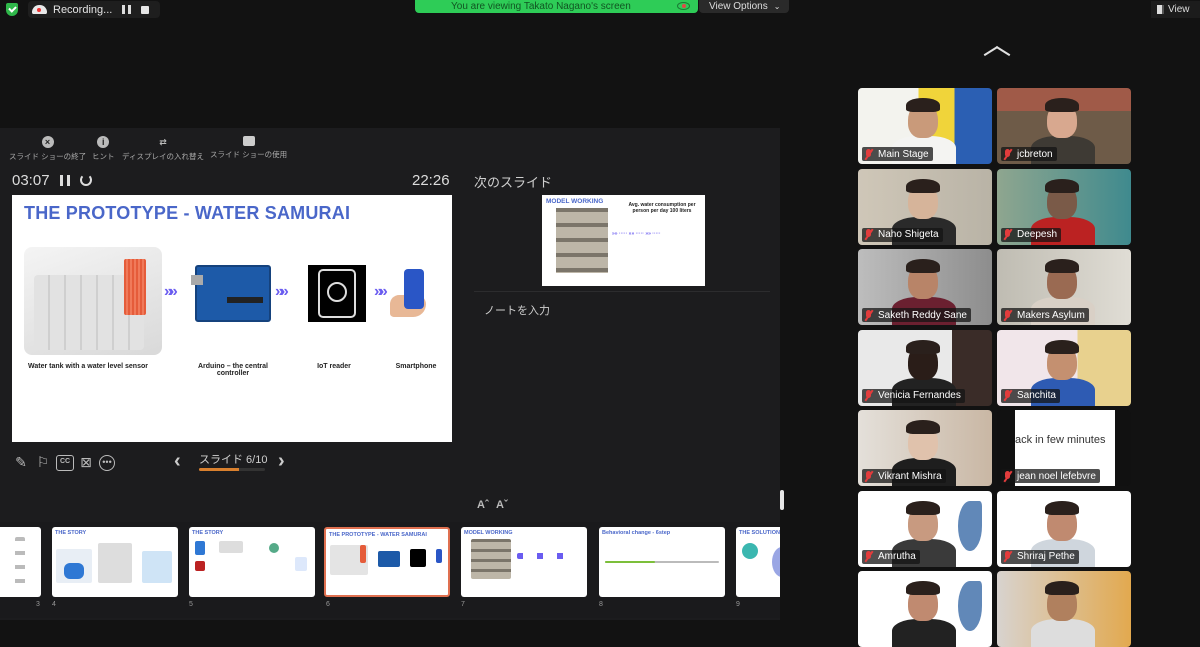 The image size is (1200, 647). What do you see at coordinates (1064, 206) in the screenshot?
I see `participant-tile: Deepesh` at bounding box center [1064, 206].